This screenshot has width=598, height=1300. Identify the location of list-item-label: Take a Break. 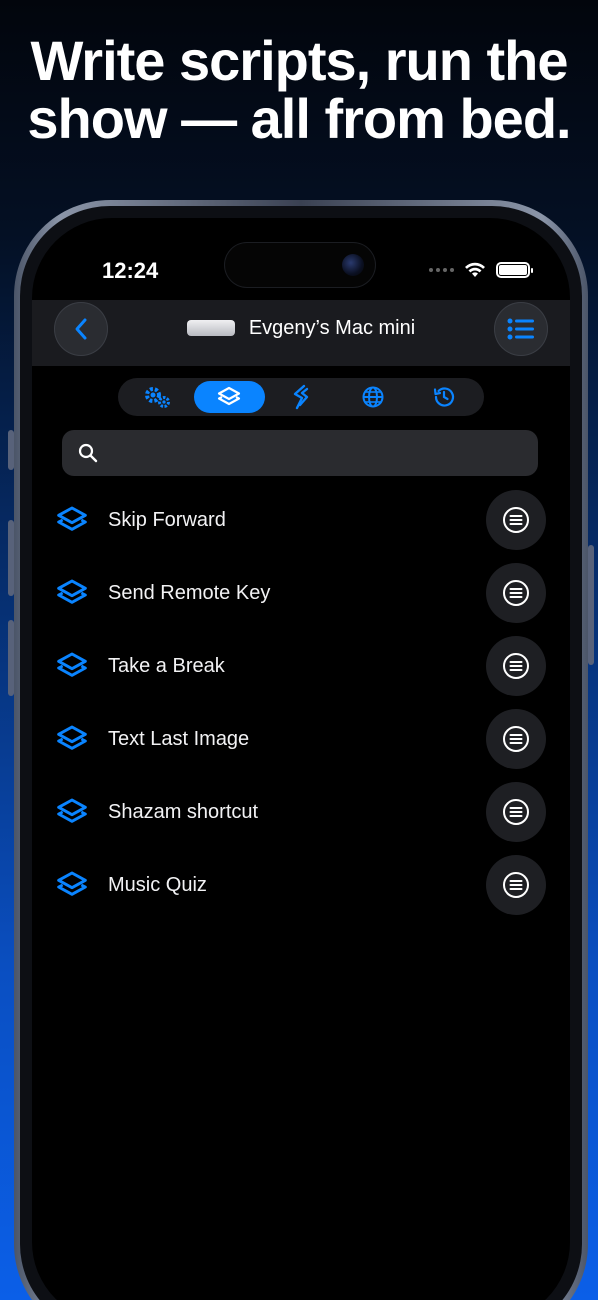
(166, 666).